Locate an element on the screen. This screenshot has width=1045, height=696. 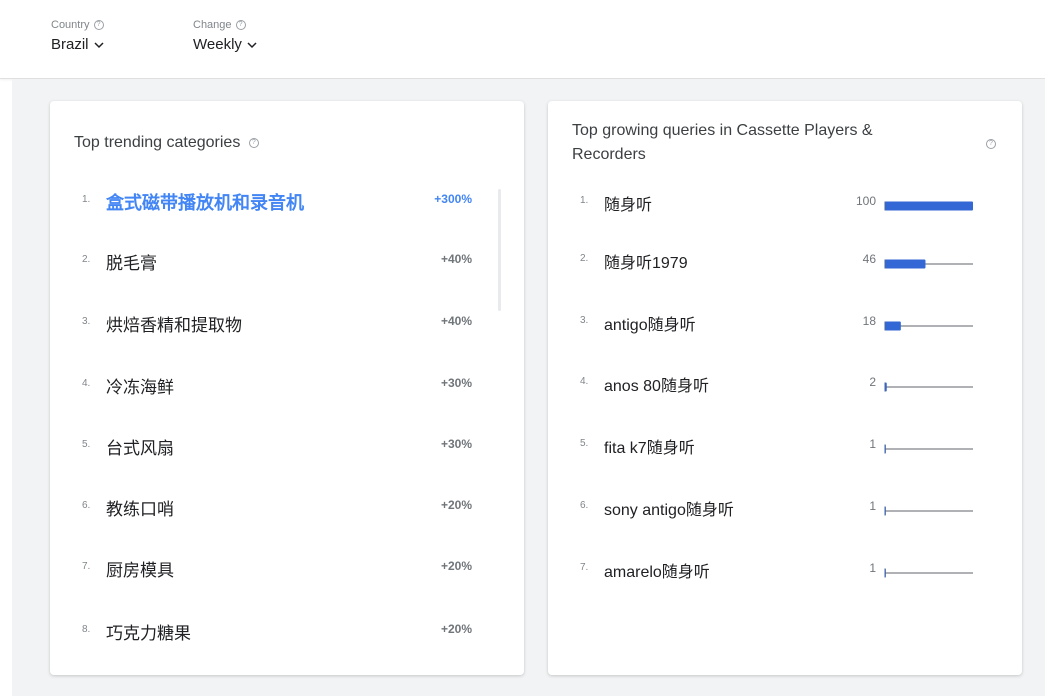
query-row: 6. sony antigo随身听 1 is located at coordinates (785, 506).